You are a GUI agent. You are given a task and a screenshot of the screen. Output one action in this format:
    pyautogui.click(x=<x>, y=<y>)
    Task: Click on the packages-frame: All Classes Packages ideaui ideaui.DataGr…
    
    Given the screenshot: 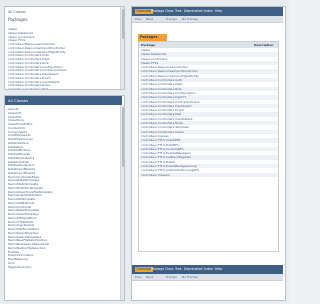 What is the action you would take?
    pyautogui.click(x=64, y=48)
    